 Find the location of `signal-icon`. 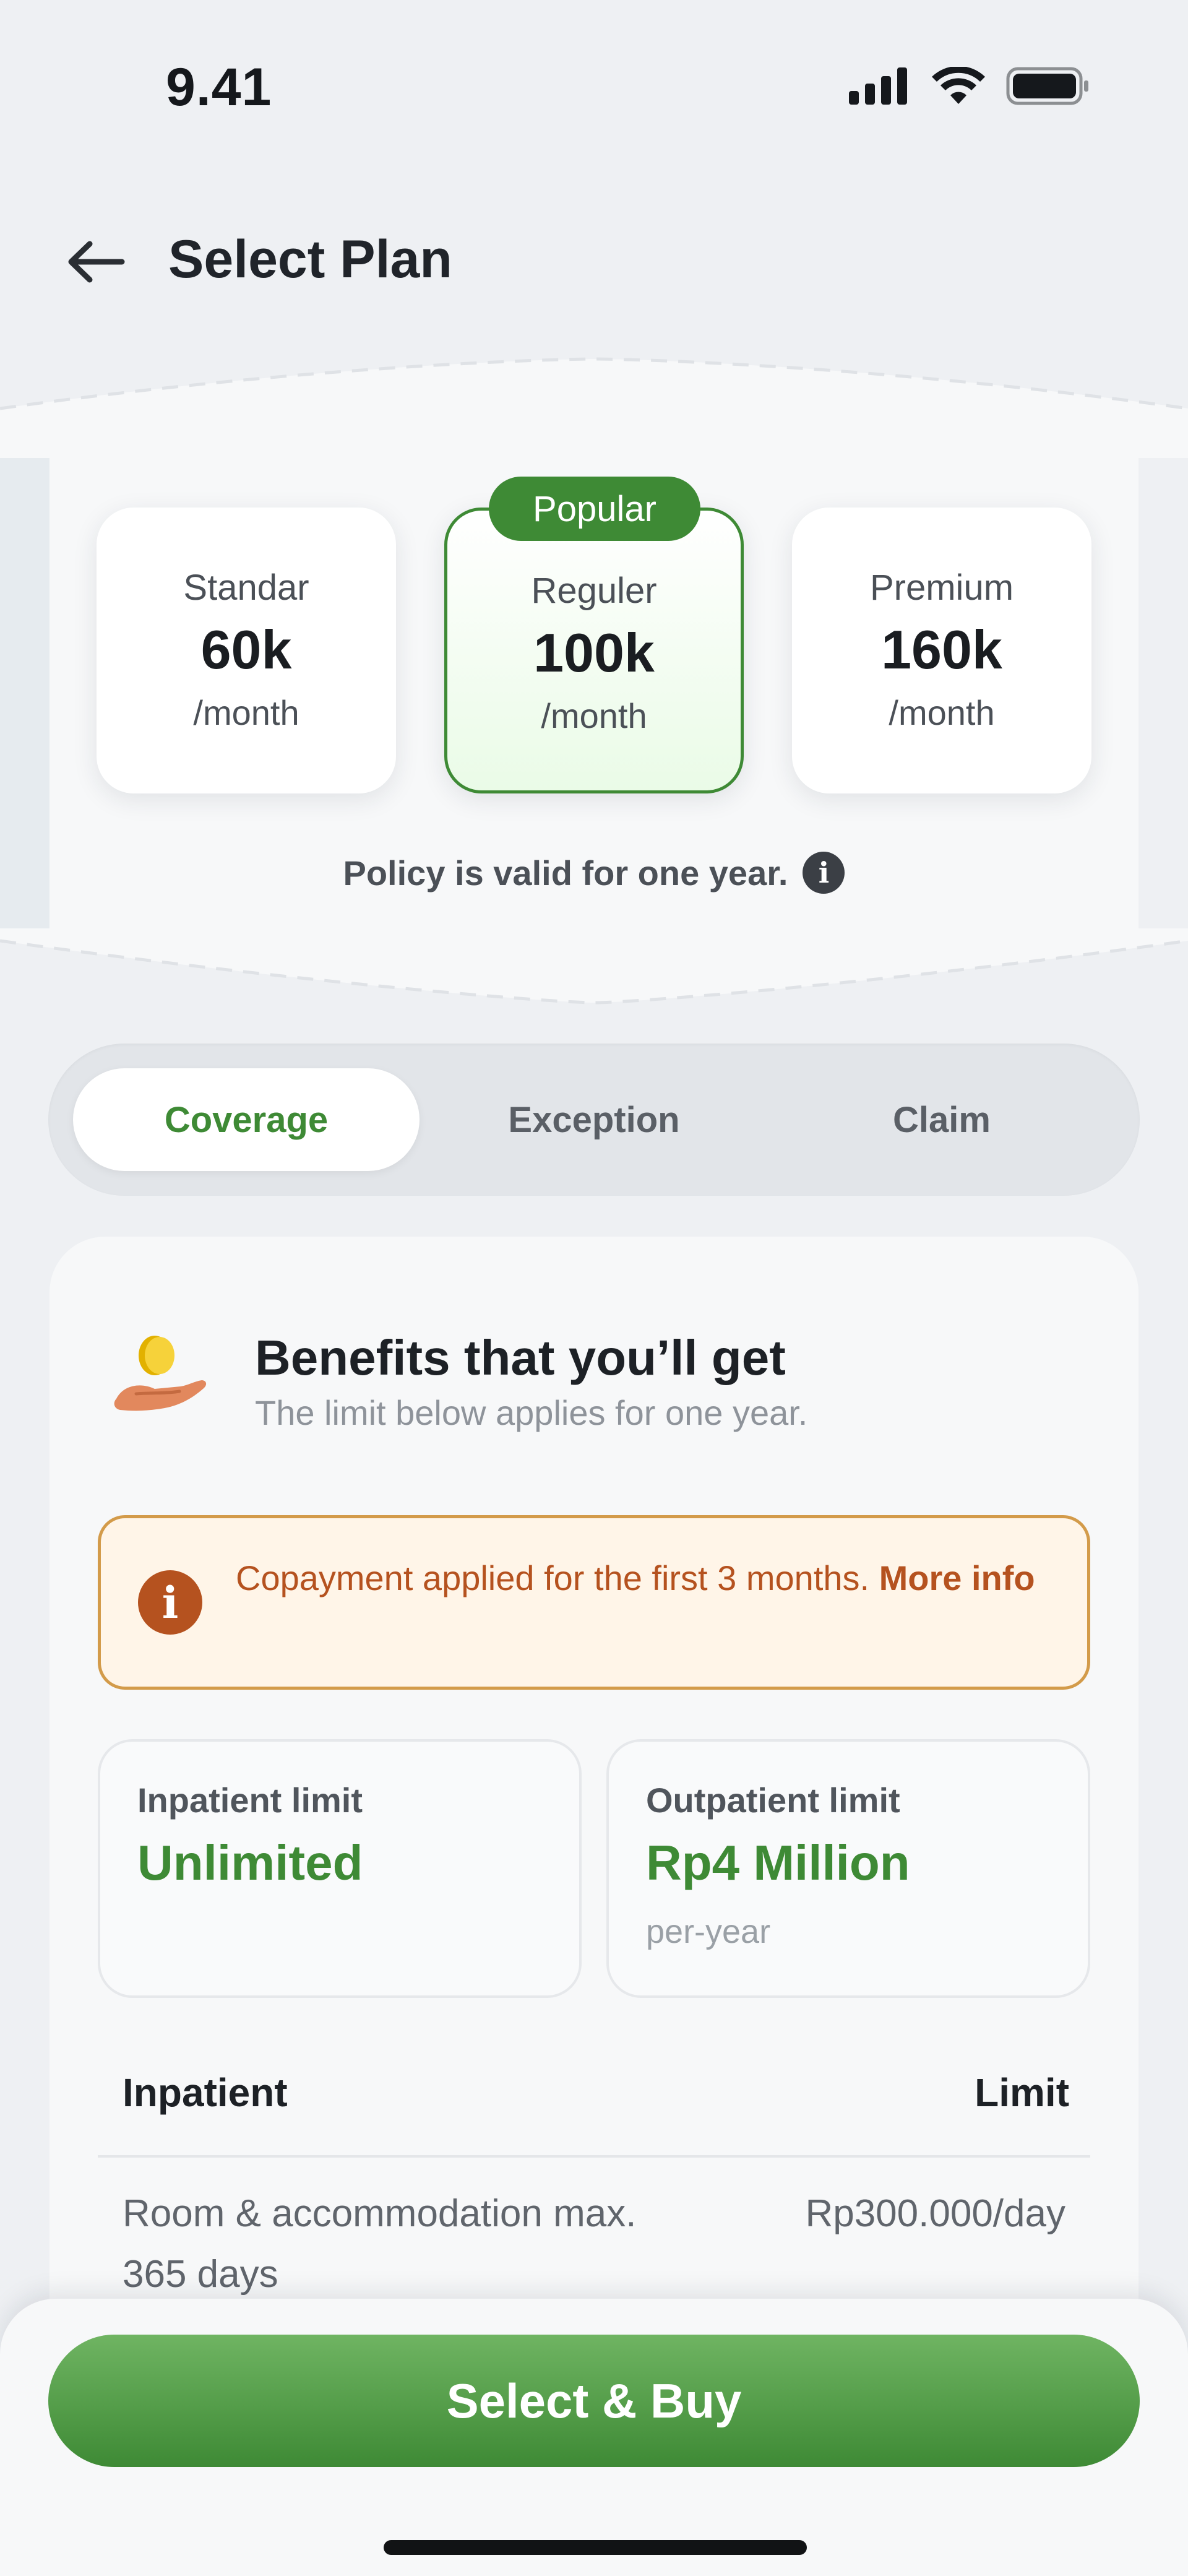

signal-icon is located at coordinates (880, 87).